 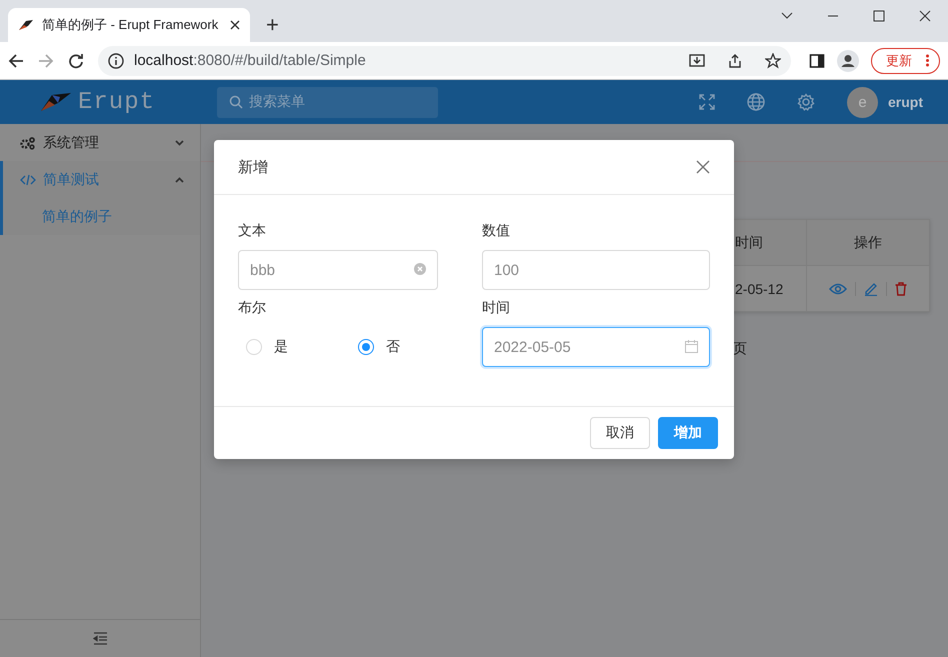 What do you see at coordinates (817, 60) in the screenshot?
I see `side-panel-icon` at bounding box center [817, 60].